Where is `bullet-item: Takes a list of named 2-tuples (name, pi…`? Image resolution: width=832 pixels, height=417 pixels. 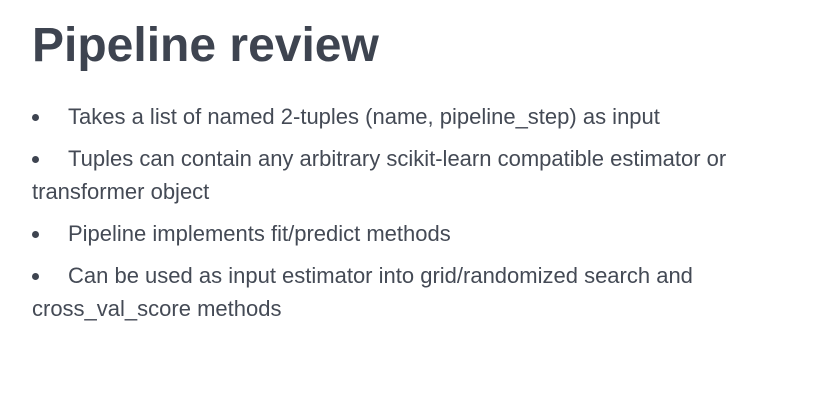 bullet-item: Takes a list of named 2-tuples (name, pi… is located at coordinates (427, 116).